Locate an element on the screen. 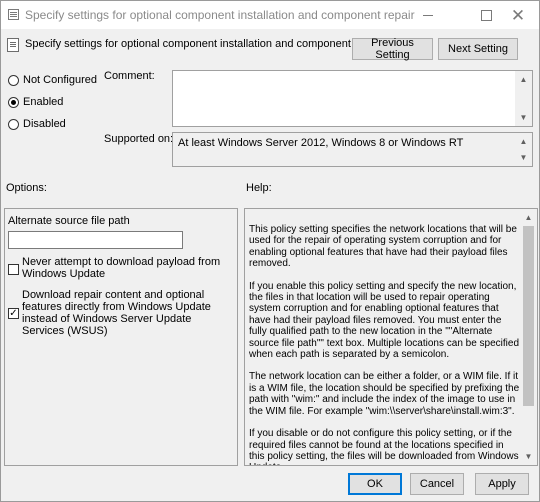 The image size is (540, 502). minimize-icon is located at coordinates (428, 15).